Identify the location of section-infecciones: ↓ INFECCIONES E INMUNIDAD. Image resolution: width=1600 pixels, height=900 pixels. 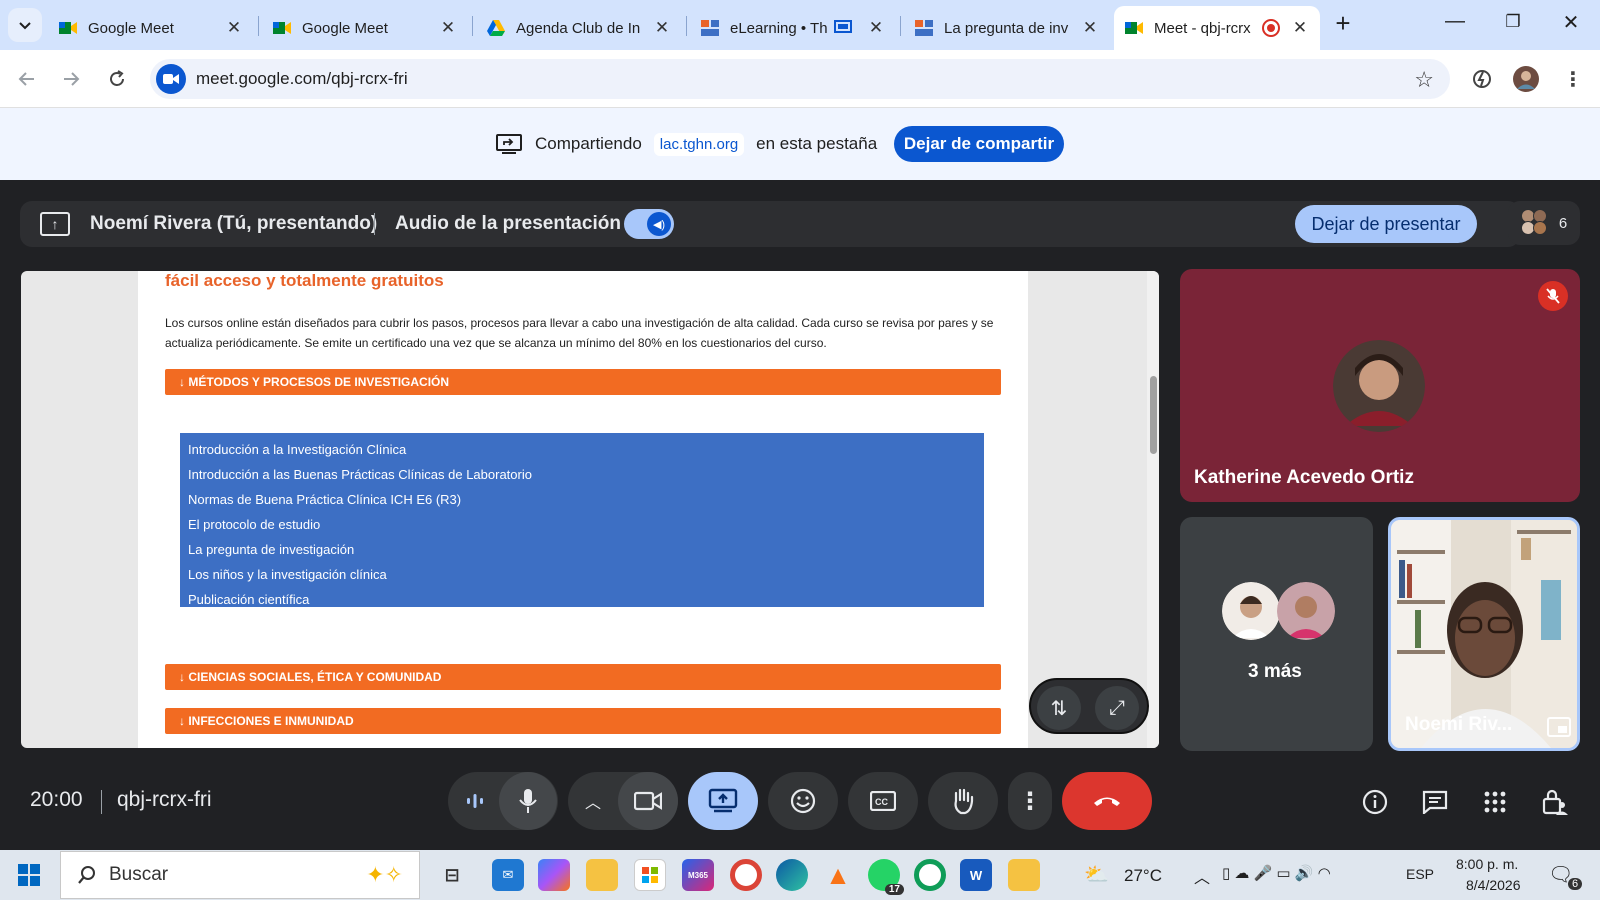
(583, 721).